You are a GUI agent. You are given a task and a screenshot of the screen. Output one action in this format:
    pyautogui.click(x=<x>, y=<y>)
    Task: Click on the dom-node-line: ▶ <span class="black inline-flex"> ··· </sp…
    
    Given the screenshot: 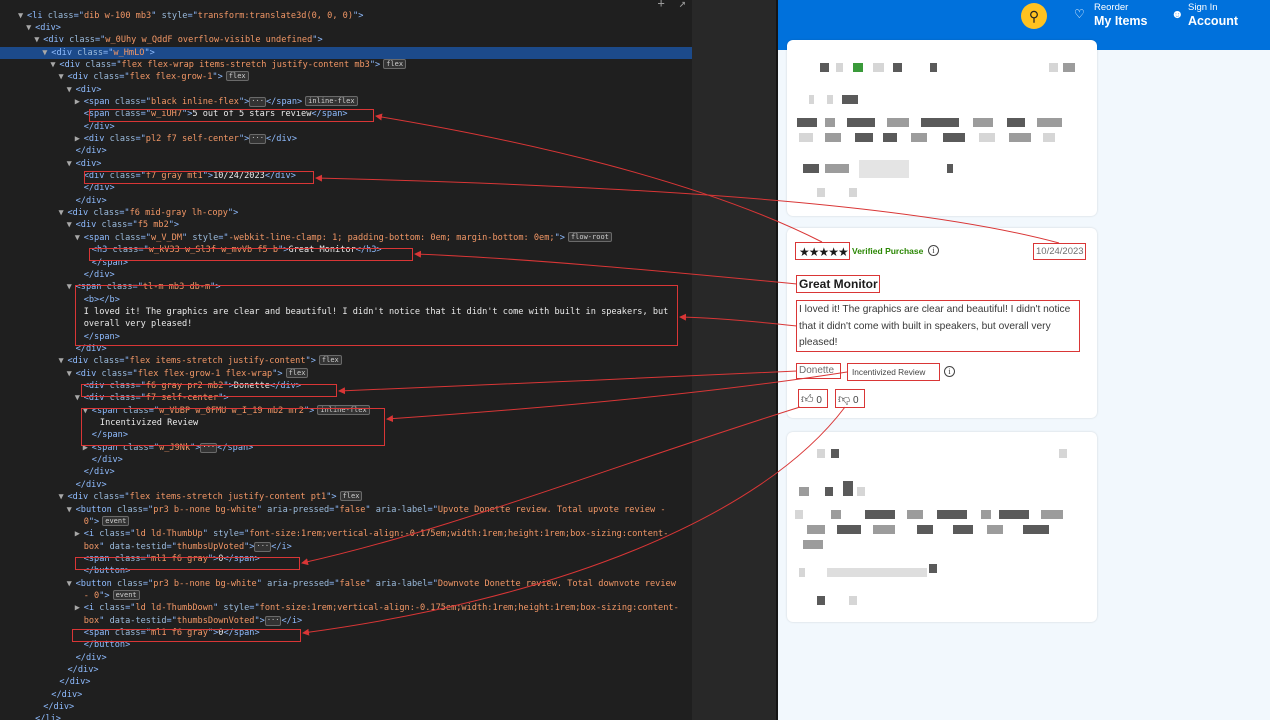 What is the action you would take?
    pyautogui.click(x=179, y=101)
    